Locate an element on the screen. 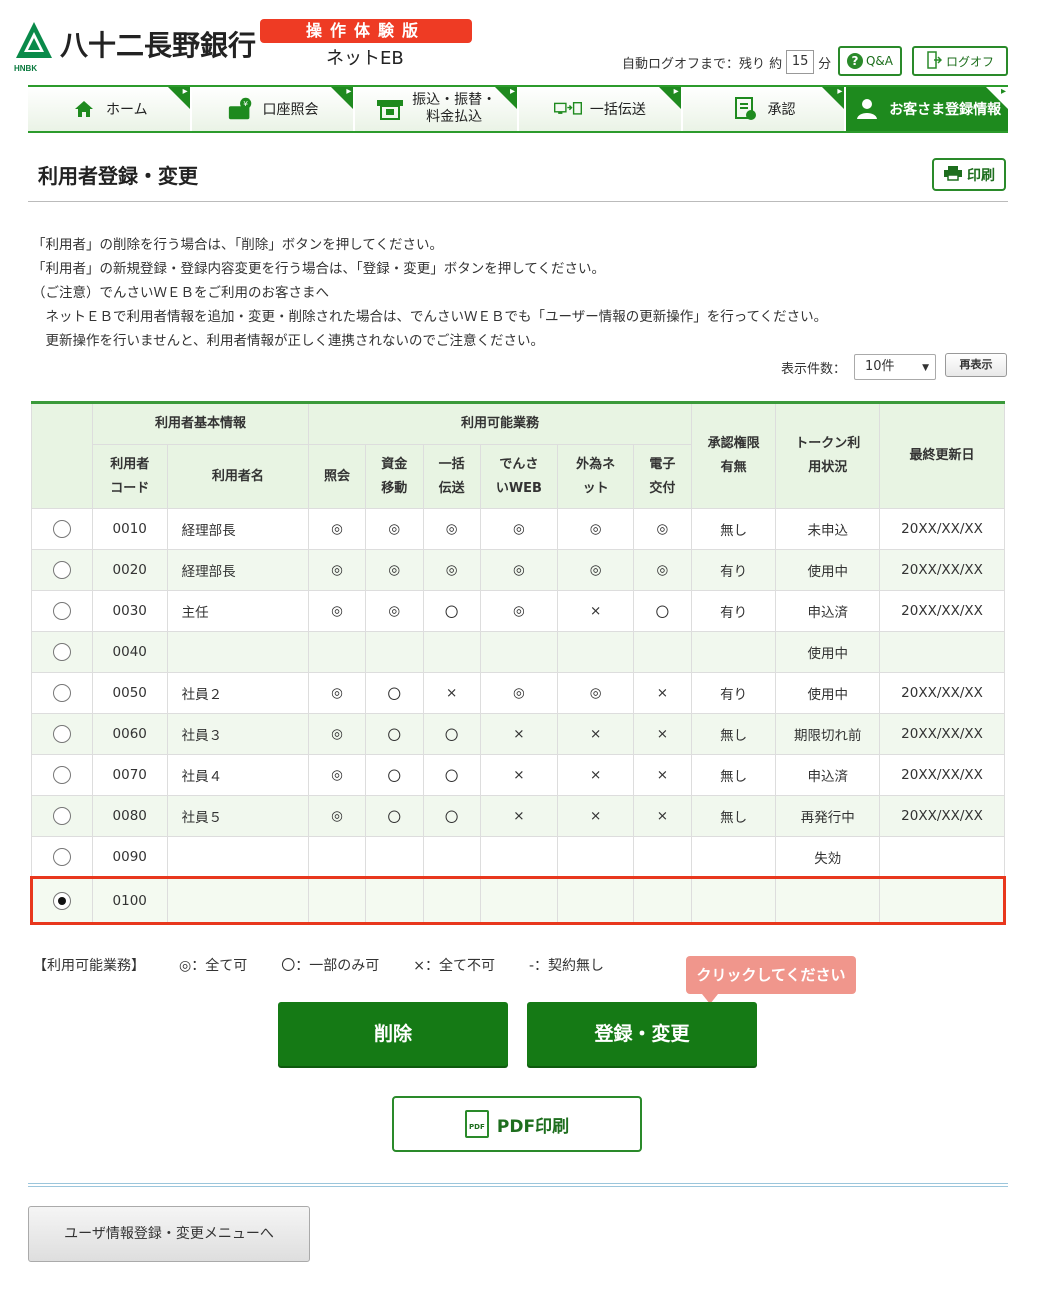  legend-none: ×：全て不可 is located at coordinates (454, 966).